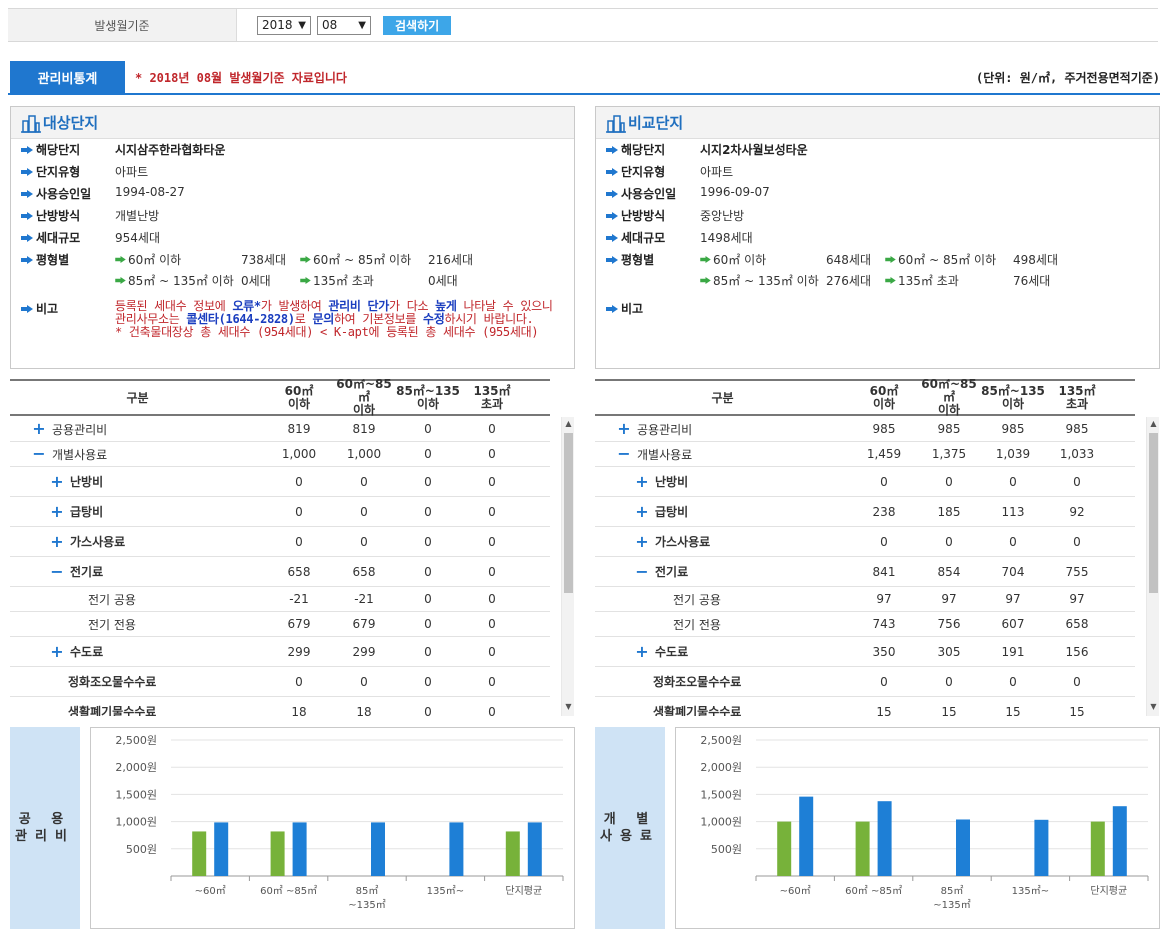  Describe the element at coordinates (949, 599) in the screenshot. I see `row-value: 97` at that location.